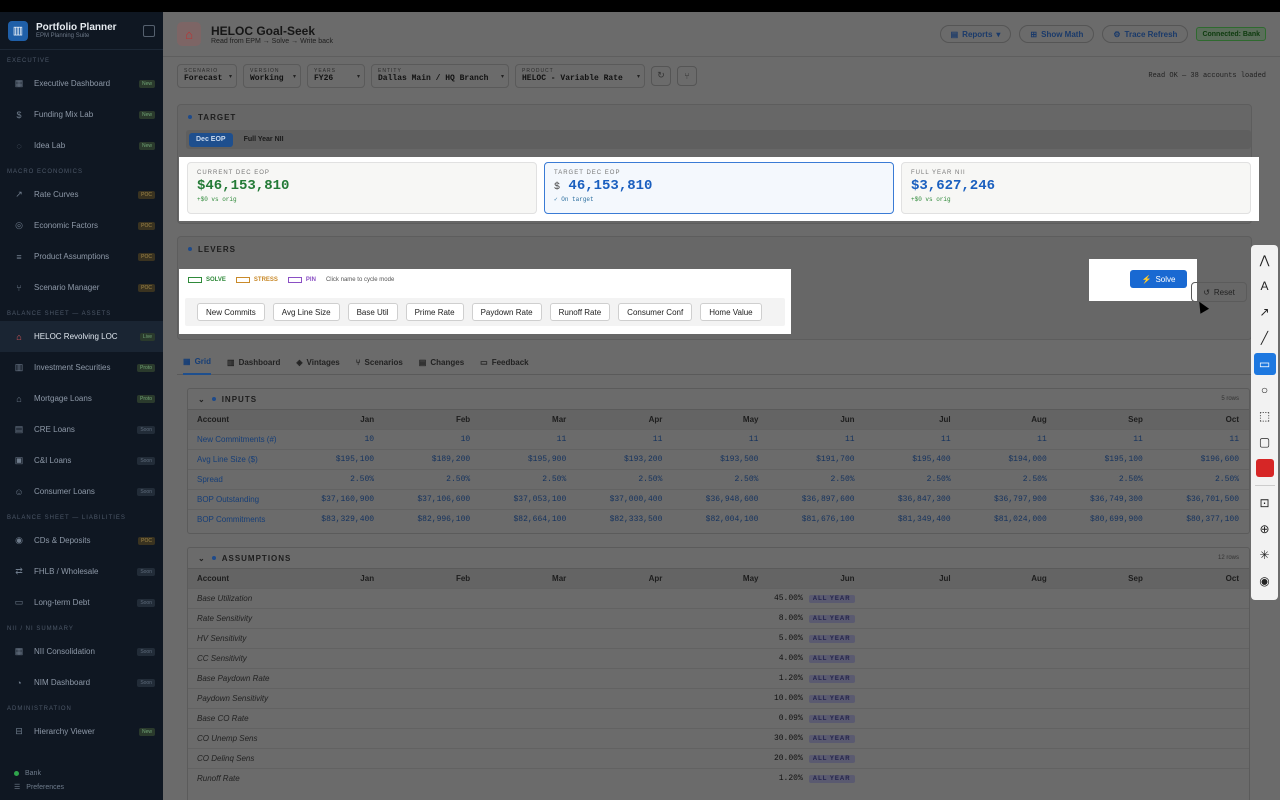 This screenshot has height=800, width=1280. I want to click on table-cell: $195,100, so click(1104, 459).